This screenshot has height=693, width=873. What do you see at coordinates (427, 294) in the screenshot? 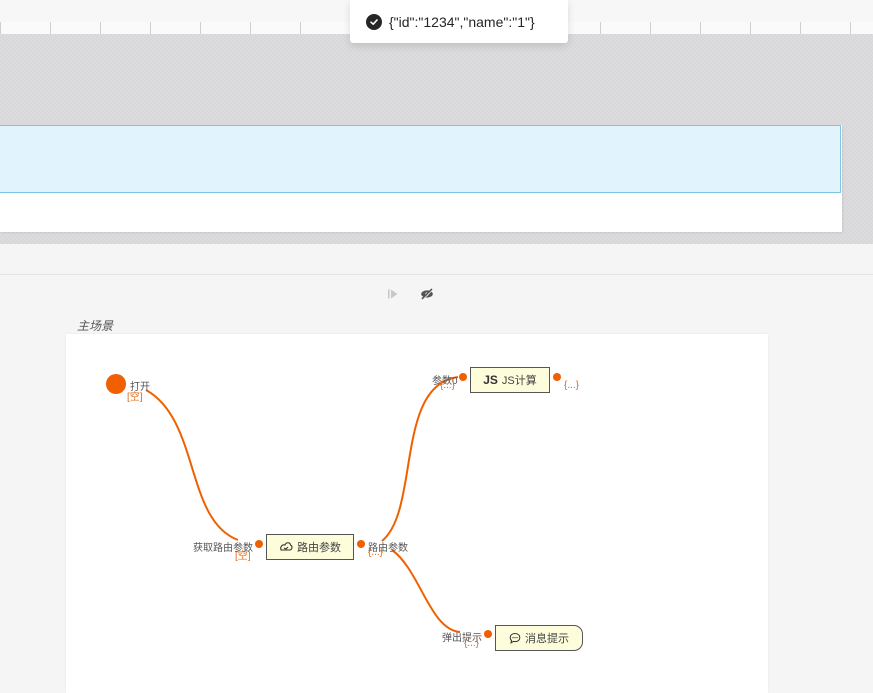
I see `eye-slash-icon` at bounding box center [427, 294].